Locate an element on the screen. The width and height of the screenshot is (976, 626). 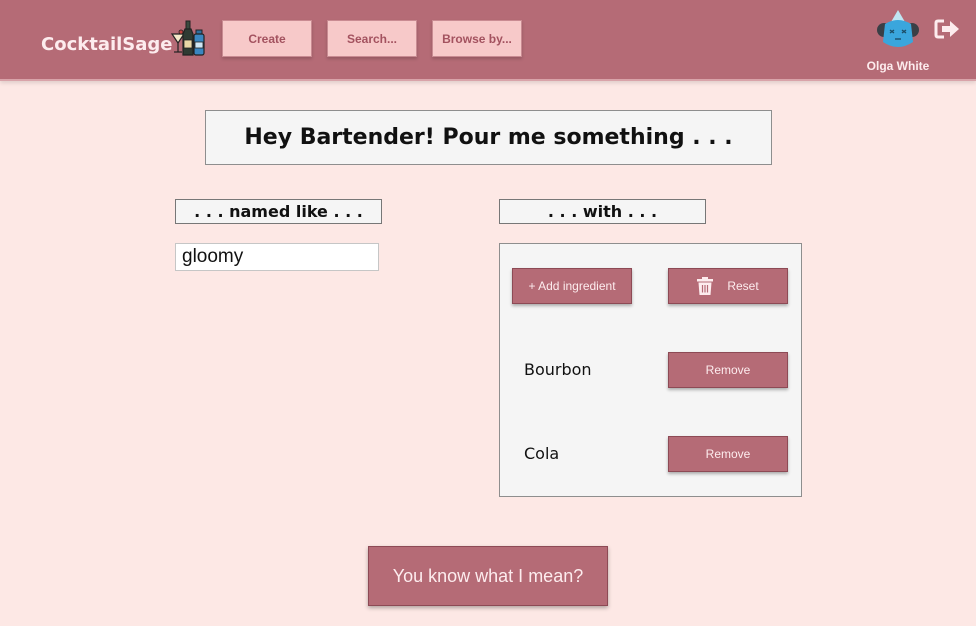
ingredient-name: Cola is located at coordinates (542, 453).